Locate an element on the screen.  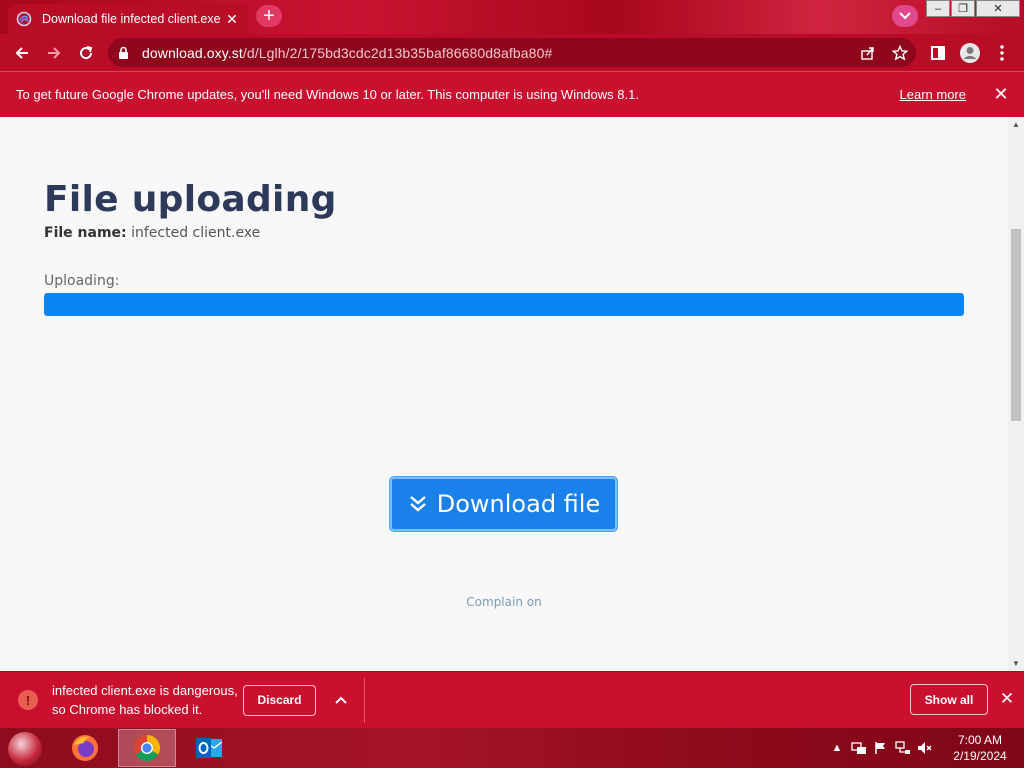
shelf-divider is located at coordinates (364, 700).